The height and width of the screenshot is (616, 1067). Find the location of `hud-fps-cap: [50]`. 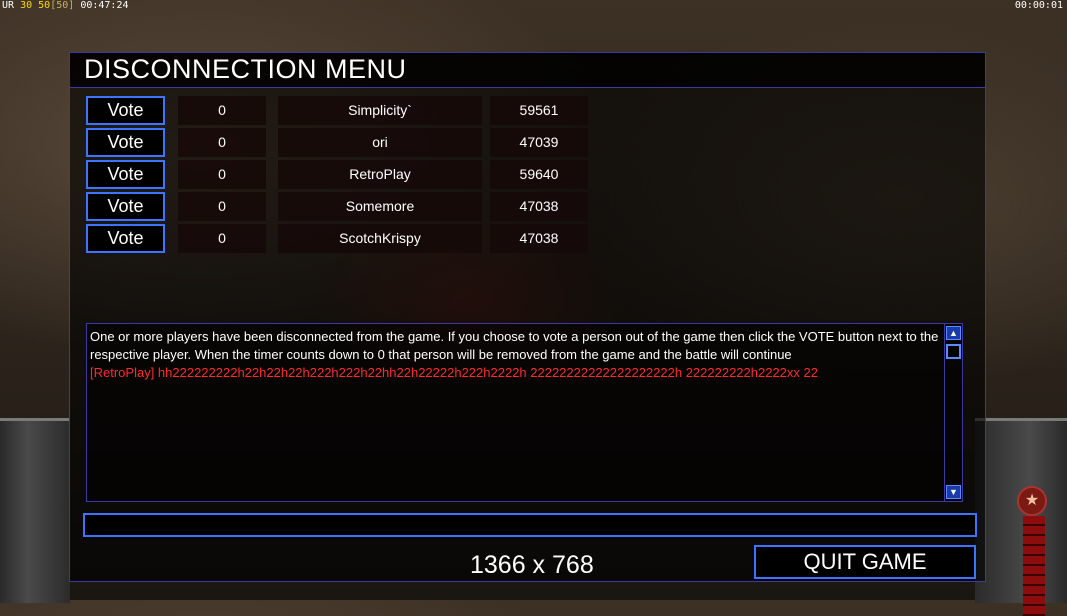

hud-fps-cap: [50] is located at coordinates (62, 5).